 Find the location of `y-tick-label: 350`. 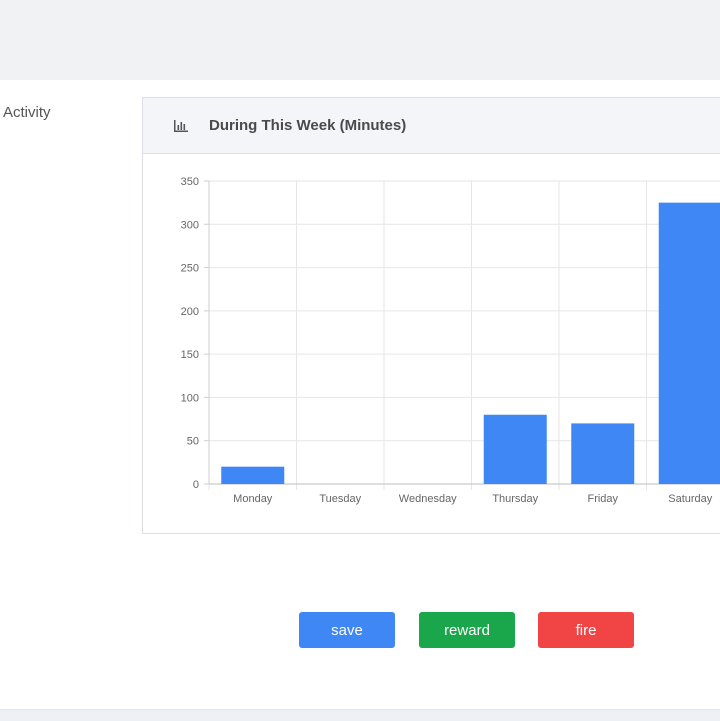

y-tick-label: 350 is located at coordinates (190, 182).